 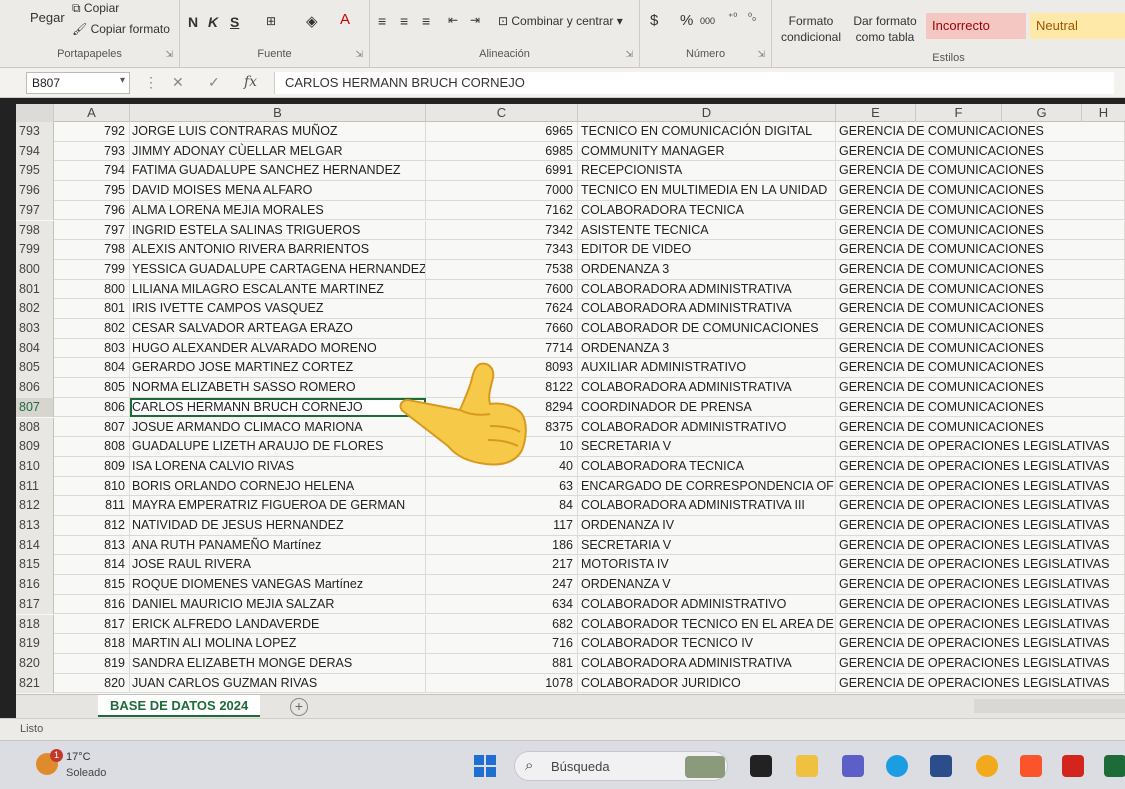 I want to click on cell-a: 797, so click(x=92, y=230).